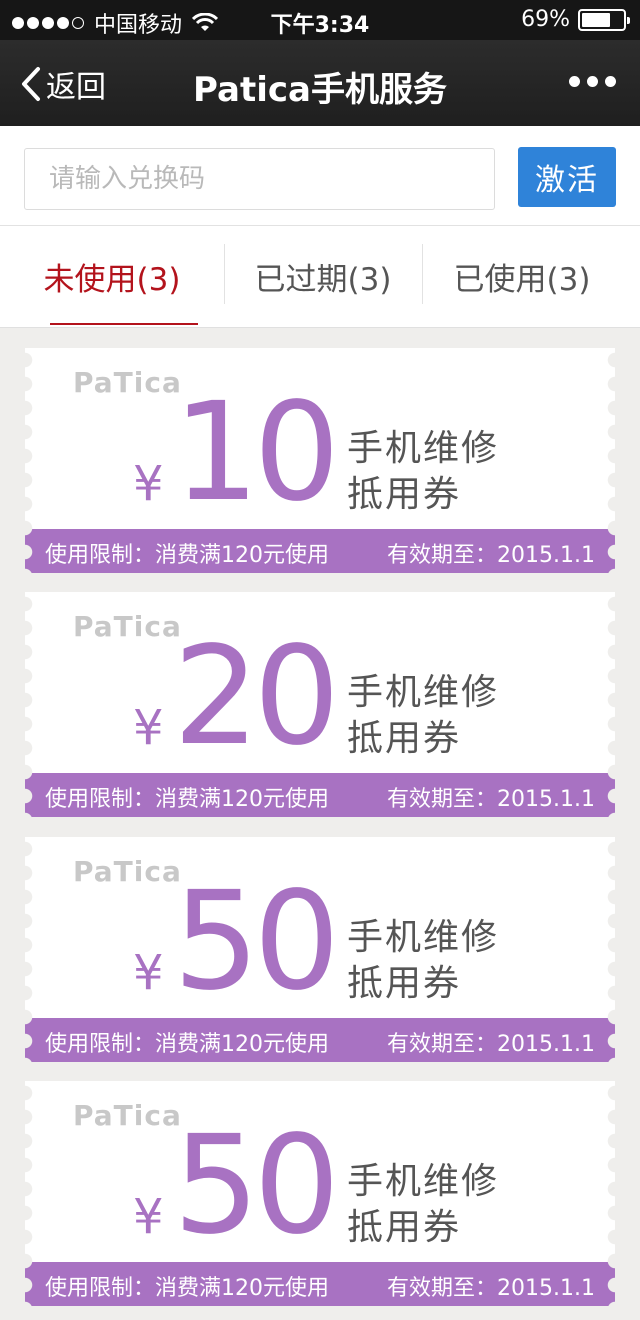  What do you see at coordinates (112, 276) in the screenshot?
I see `tab-unused: 未使用(3)` at bounding box center [112, 276].